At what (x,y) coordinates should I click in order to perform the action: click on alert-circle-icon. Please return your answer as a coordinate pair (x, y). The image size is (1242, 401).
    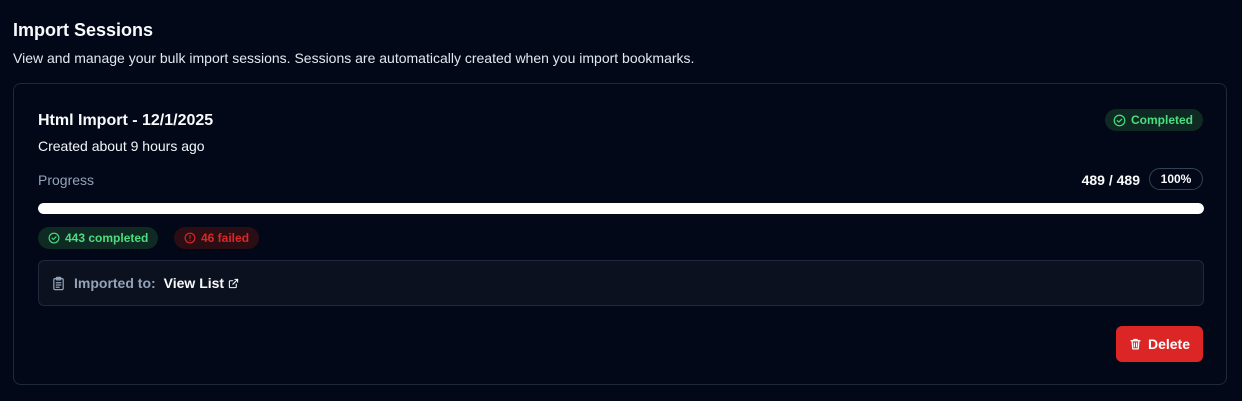
    Looking at the image, I should click on (190, 238).